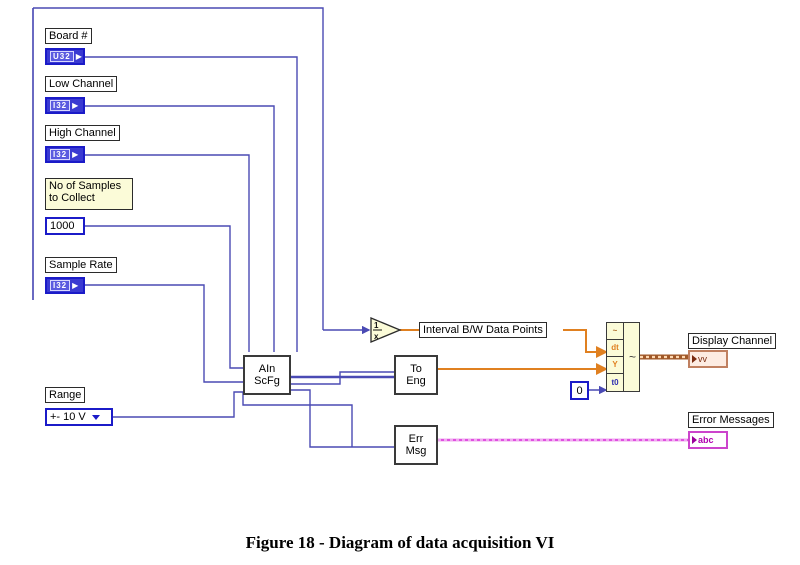 Image resolution: width=800 pixels, height=565 pixels. I want to click on terminal-type-u32: U32, so click(62, 56).